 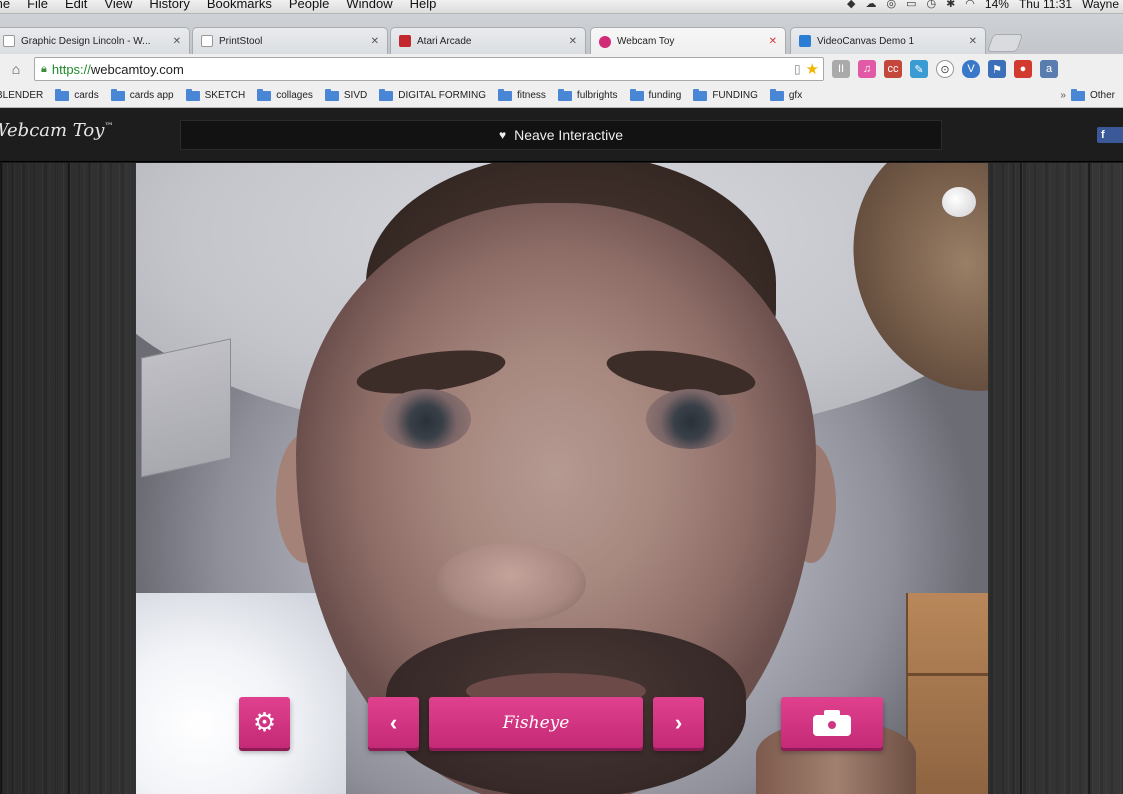 What do you see at coordinates (870, 5) in the screenshot?
I see `cloud-icon: ☁` at bounding box center [870, 5].